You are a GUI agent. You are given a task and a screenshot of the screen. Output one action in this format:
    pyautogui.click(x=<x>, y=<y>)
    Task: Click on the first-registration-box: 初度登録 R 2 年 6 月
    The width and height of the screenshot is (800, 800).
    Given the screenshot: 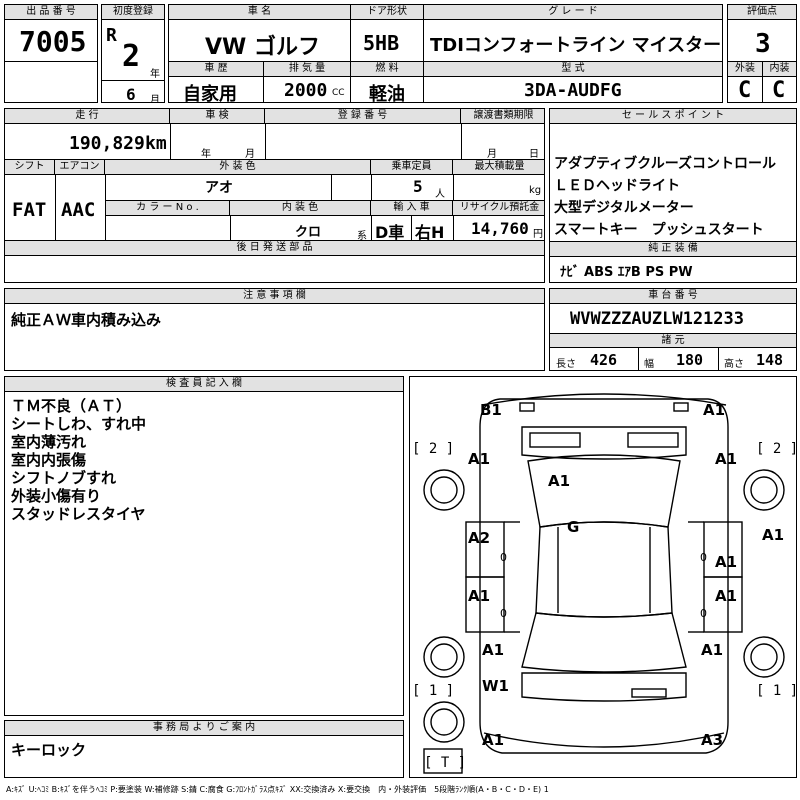 What is the action you would take?
    pyautogui.click(x=133, y=53)
    